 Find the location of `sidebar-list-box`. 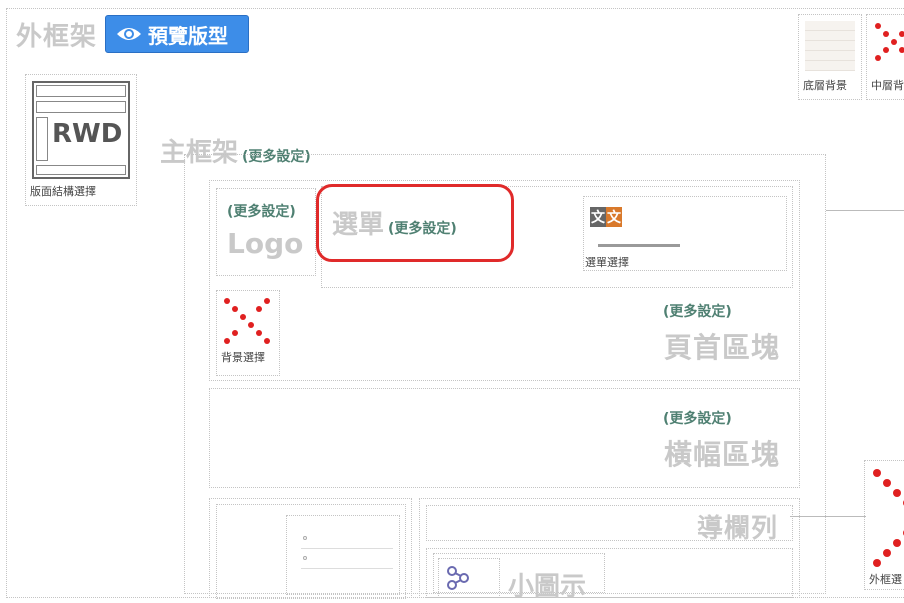

sidebar-list-box is located at coordinates (343, 555).